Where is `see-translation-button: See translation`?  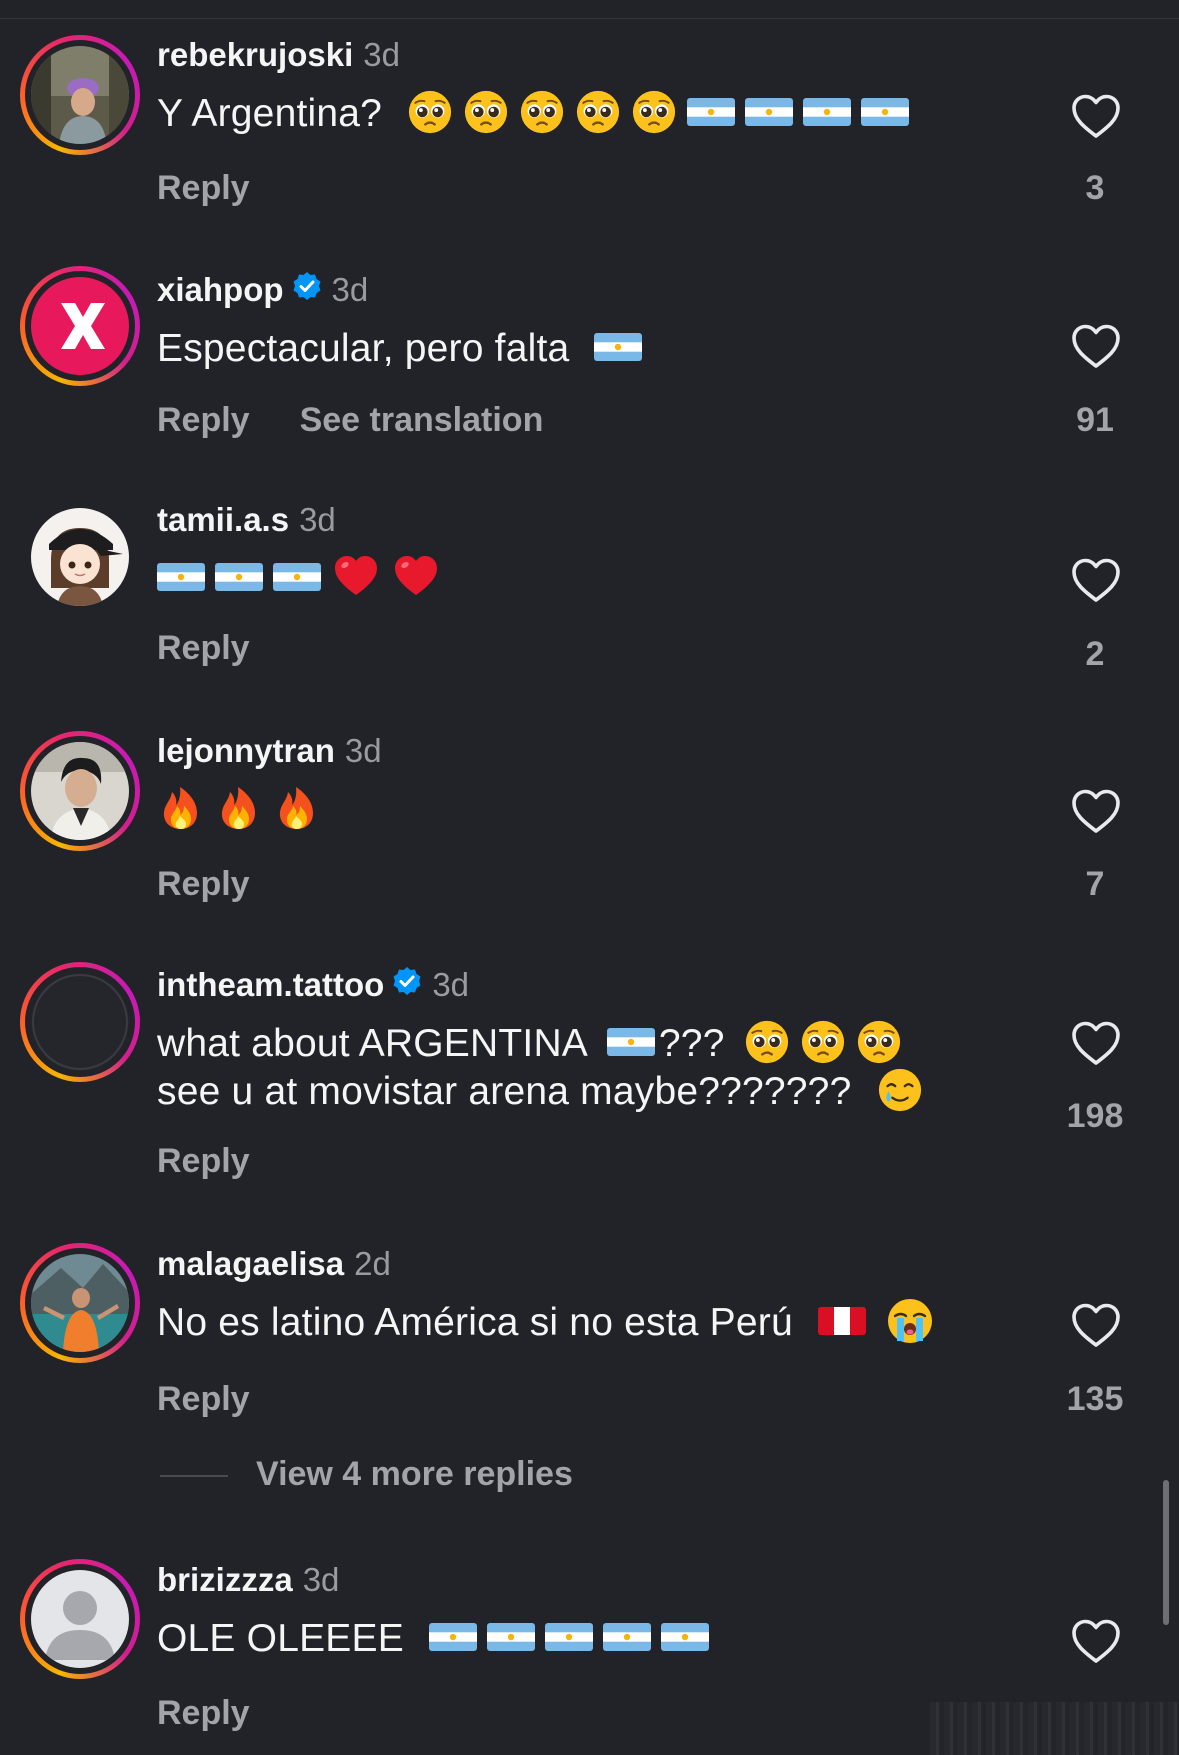 see-translation-button: See translation is located at coordinates (422, 420).